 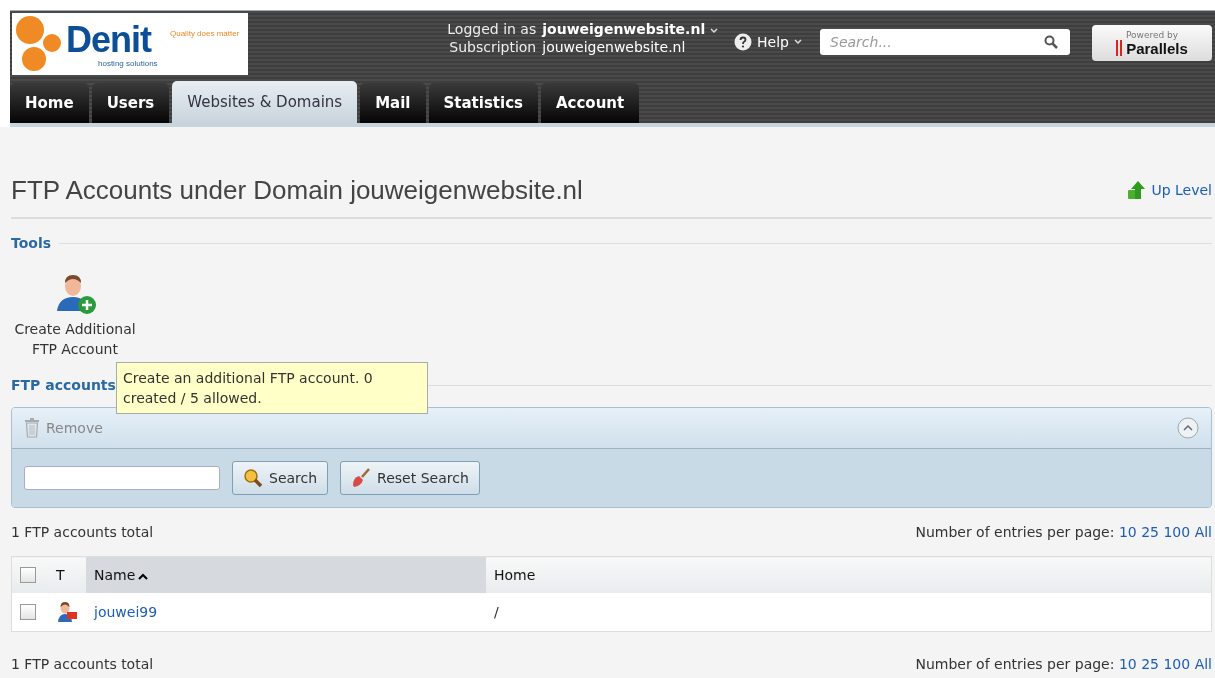 What do you see at coordinates (272, 388) in the screenshot?
I see `tooltip: Create an additional FTP account. 0 created / 5 allowed.` at bounding box center [272, 388].